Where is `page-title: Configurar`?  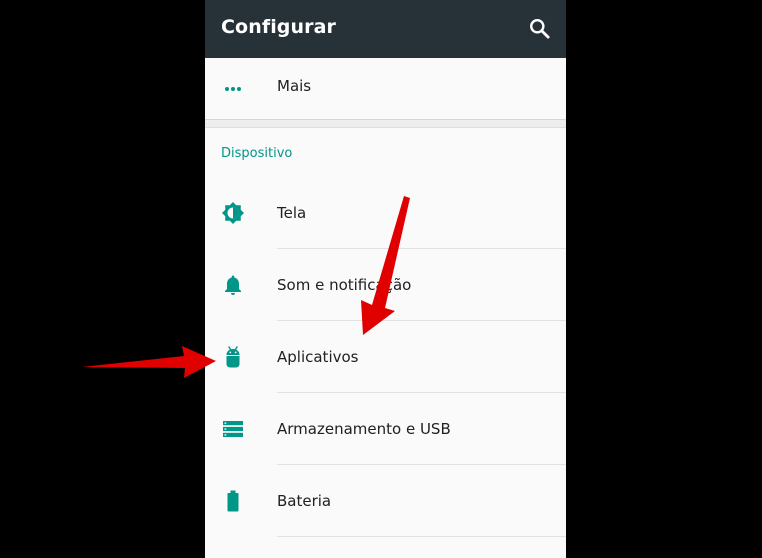
page-title: Configurar is located at coordinates (278, 27).